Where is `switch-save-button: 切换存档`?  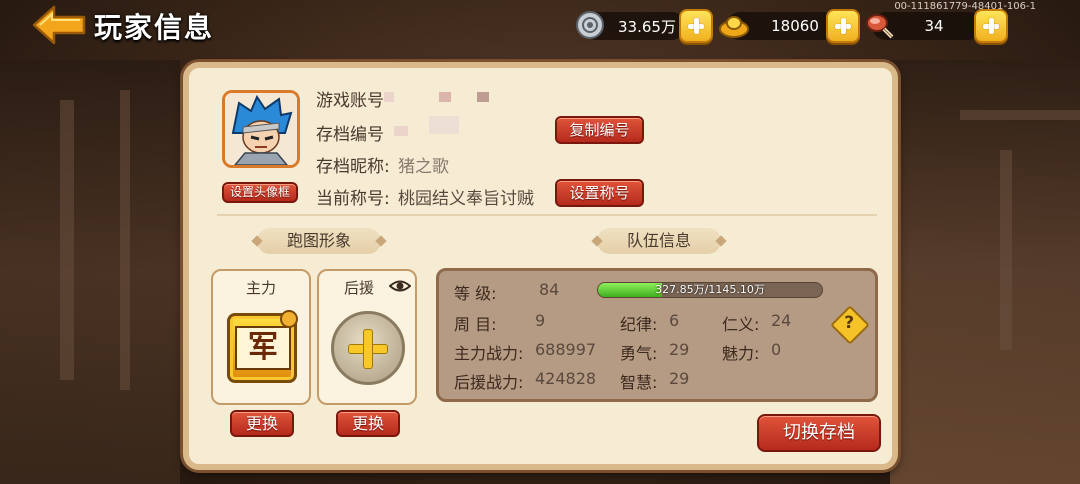
switch-save-button: 切换存档 is located at coordinates (819, 433).